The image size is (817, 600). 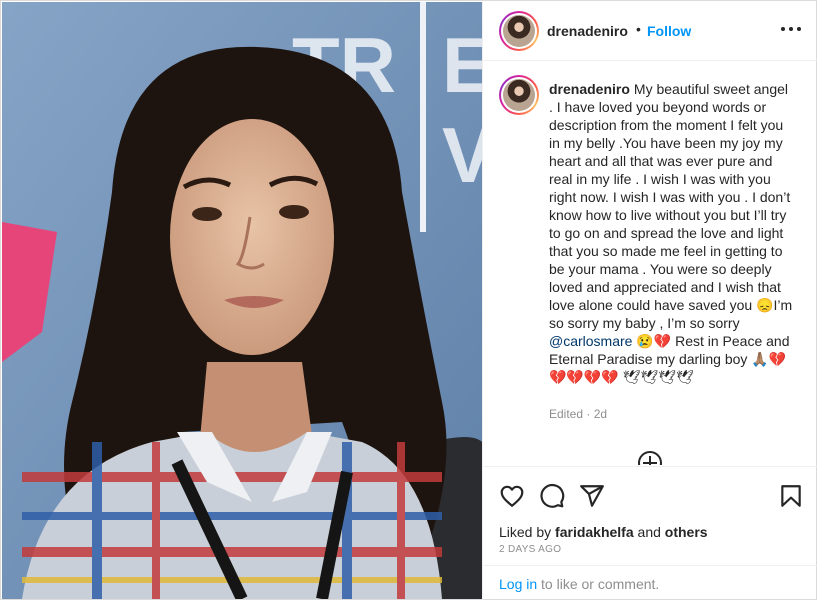 What do you see at coordinates (686, 532) in the screenshot?
I see `likes-others: others` at bounding box center [686, 532].